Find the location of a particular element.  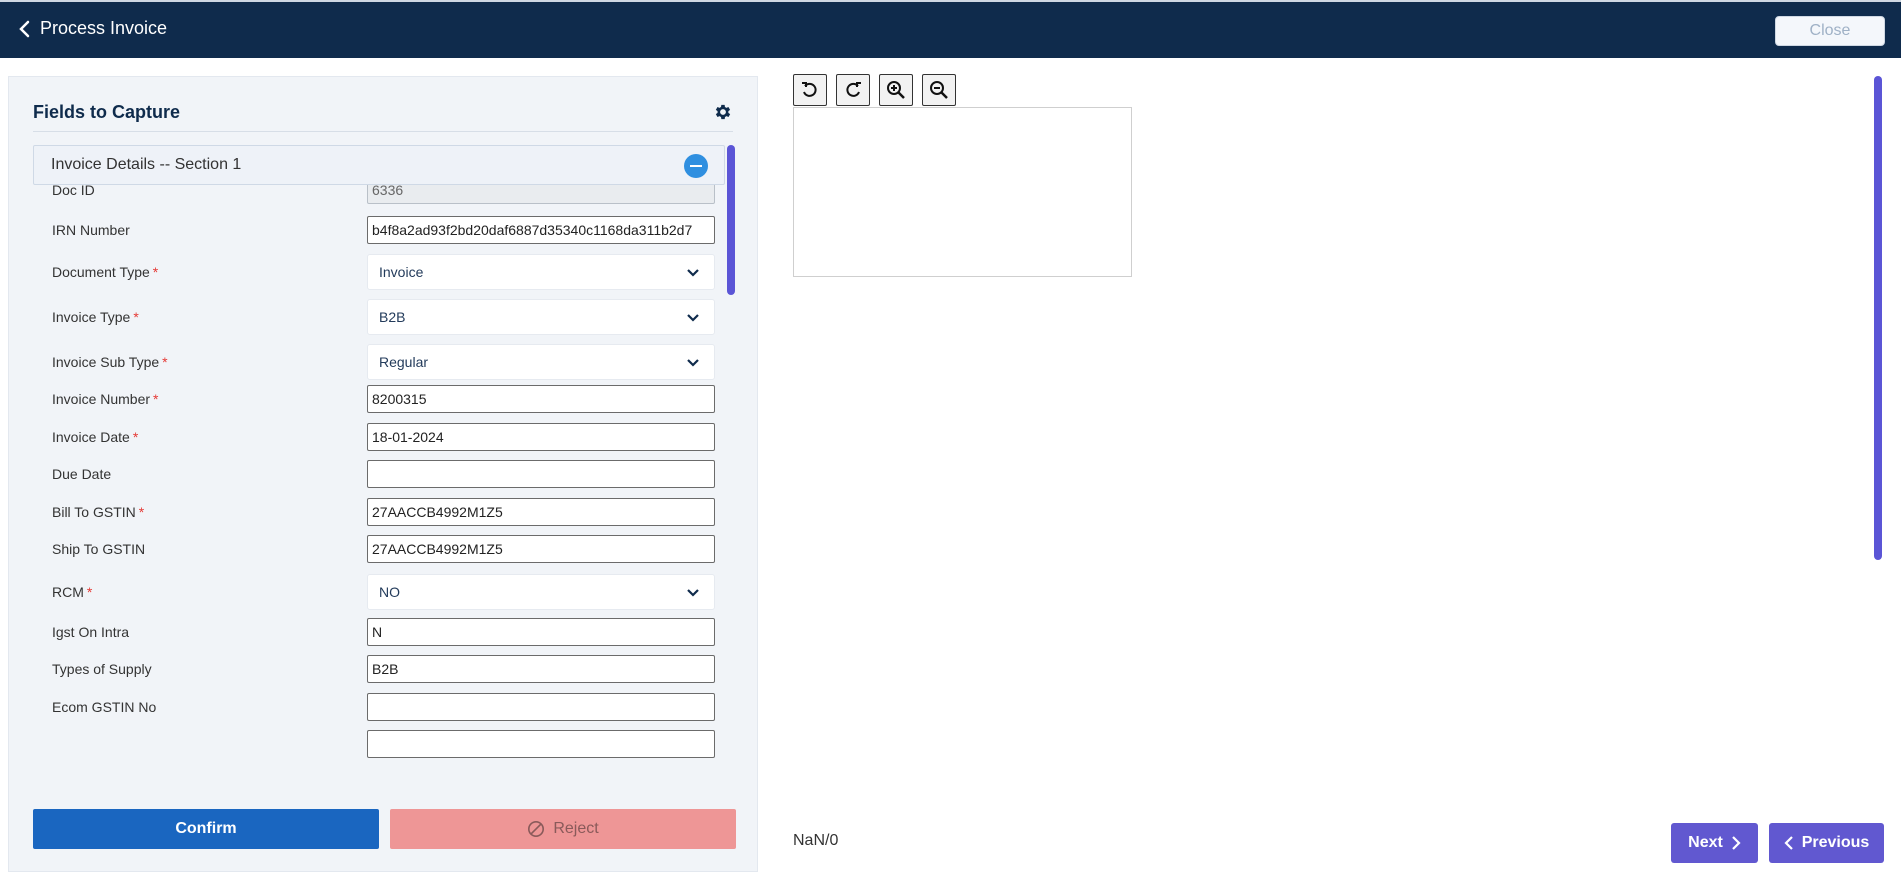

zoom-out-icon is located at coordinates (939, 90).